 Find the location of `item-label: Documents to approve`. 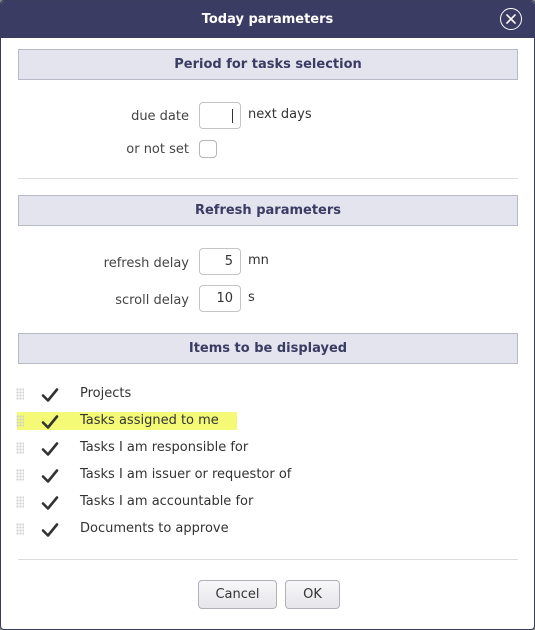

item-label: Documents to approve is located at coordinates (154, 528).